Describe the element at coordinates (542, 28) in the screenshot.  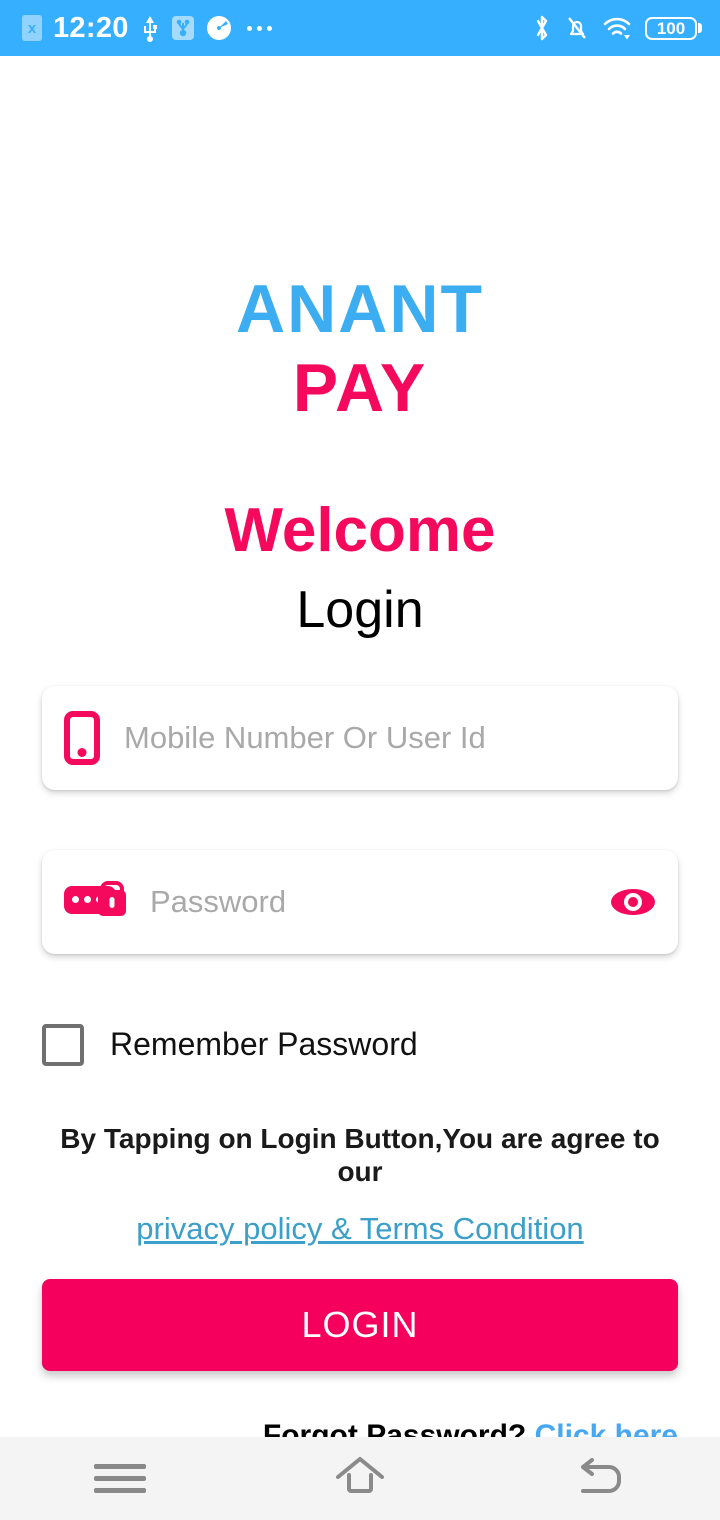
I see `bluetooth-icon` at that location.